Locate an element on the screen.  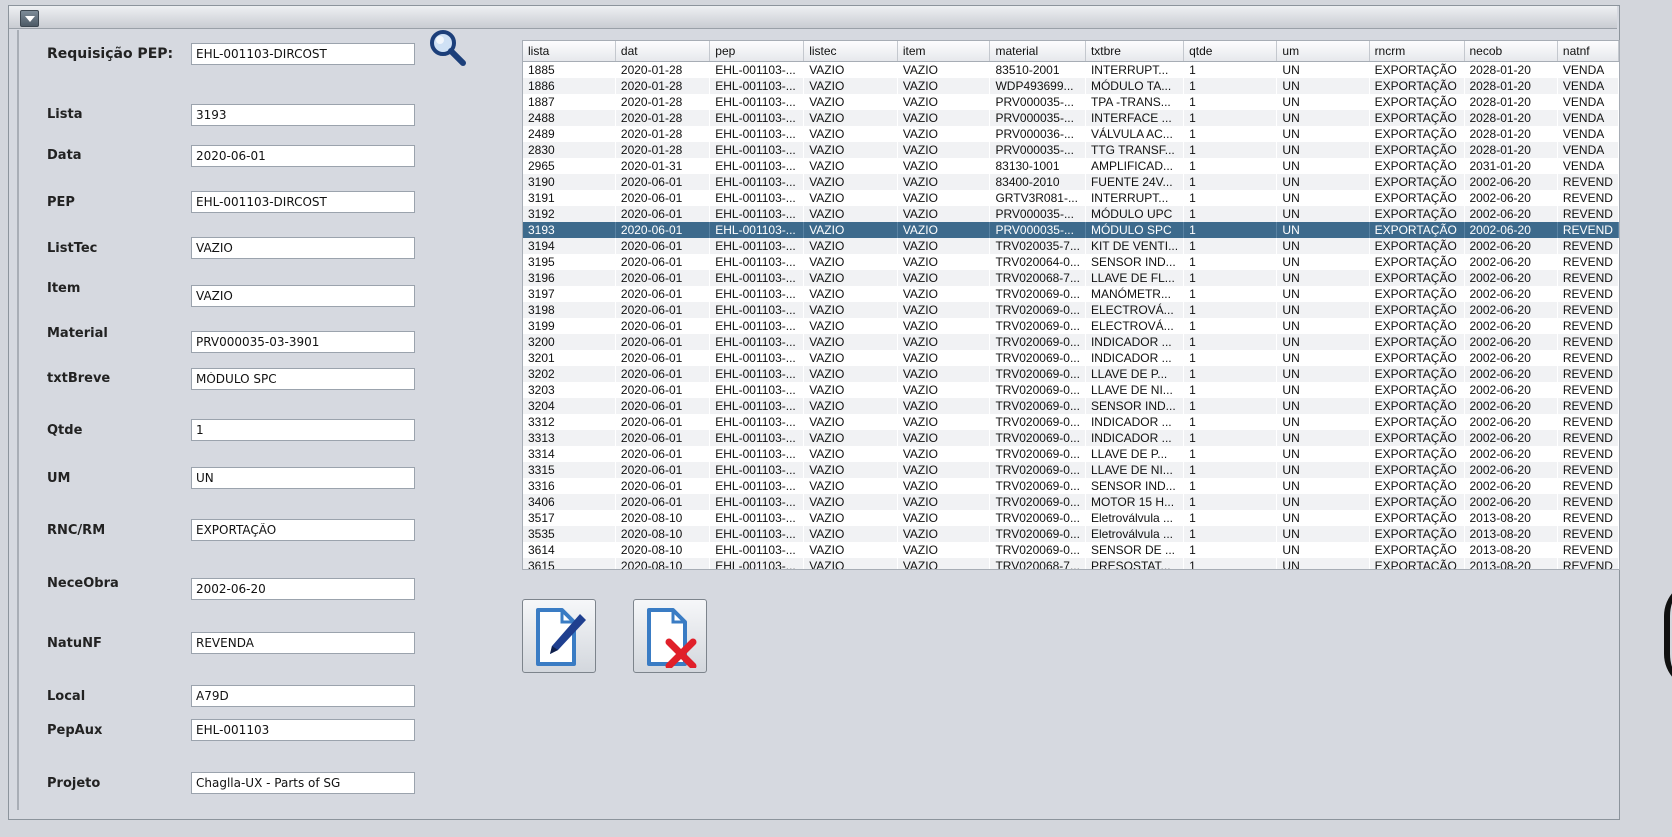
item-input is located at coordinates (303, 296).